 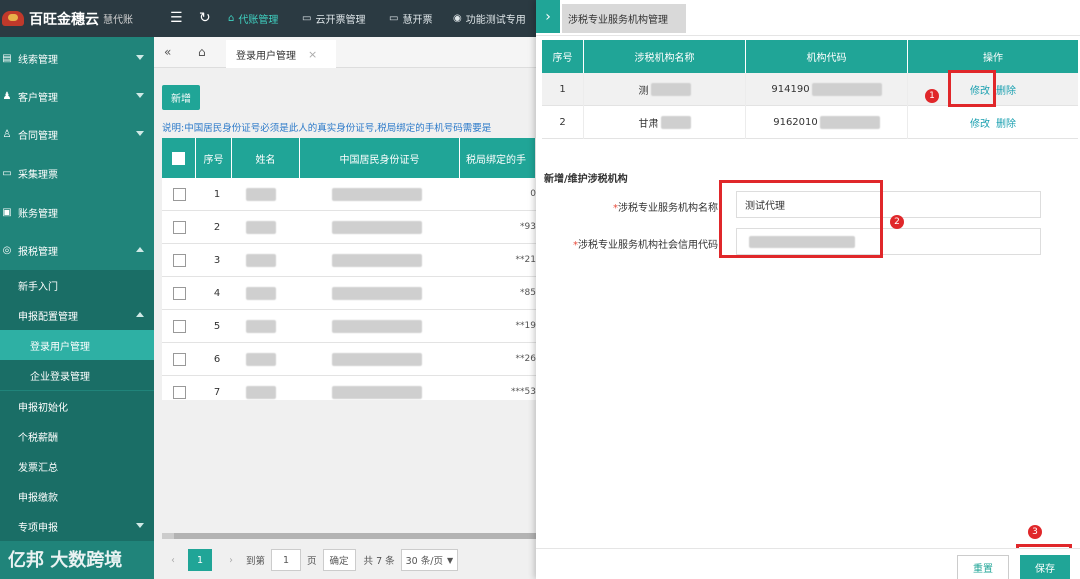 What do you see at coordinates (495, 20) in the screenshot?
I see `topnav-label: 功能测试专用` at bounding box center [495, 20].